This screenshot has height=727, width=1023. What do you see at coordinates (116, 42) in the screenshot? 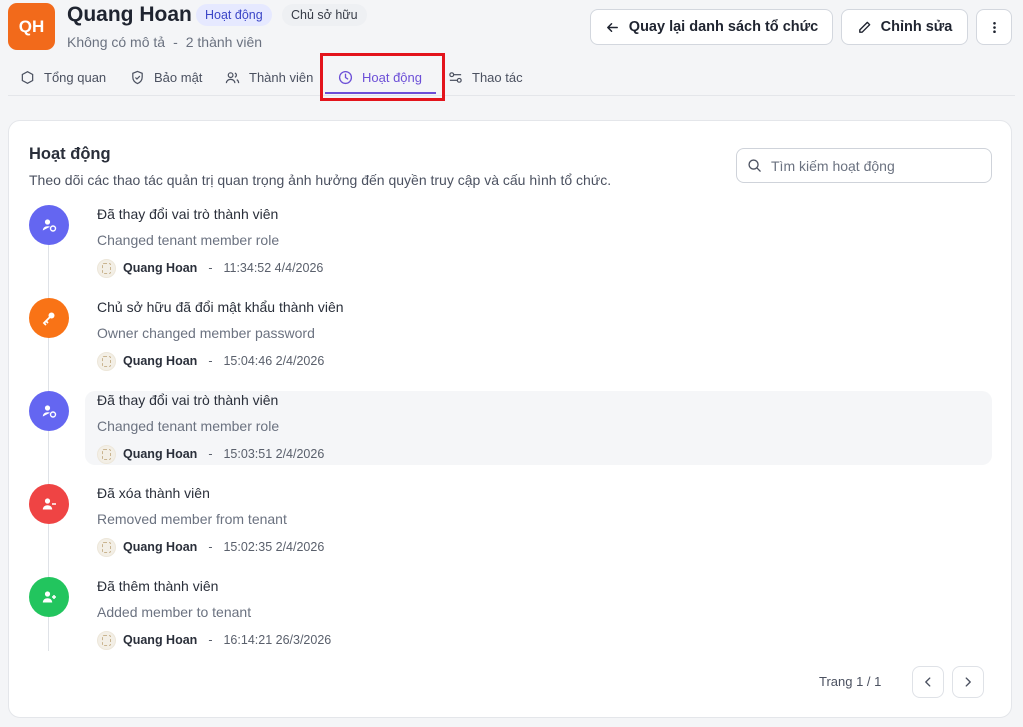
I see `org-description: Không có mô tả` at bounding box center [116, 42].